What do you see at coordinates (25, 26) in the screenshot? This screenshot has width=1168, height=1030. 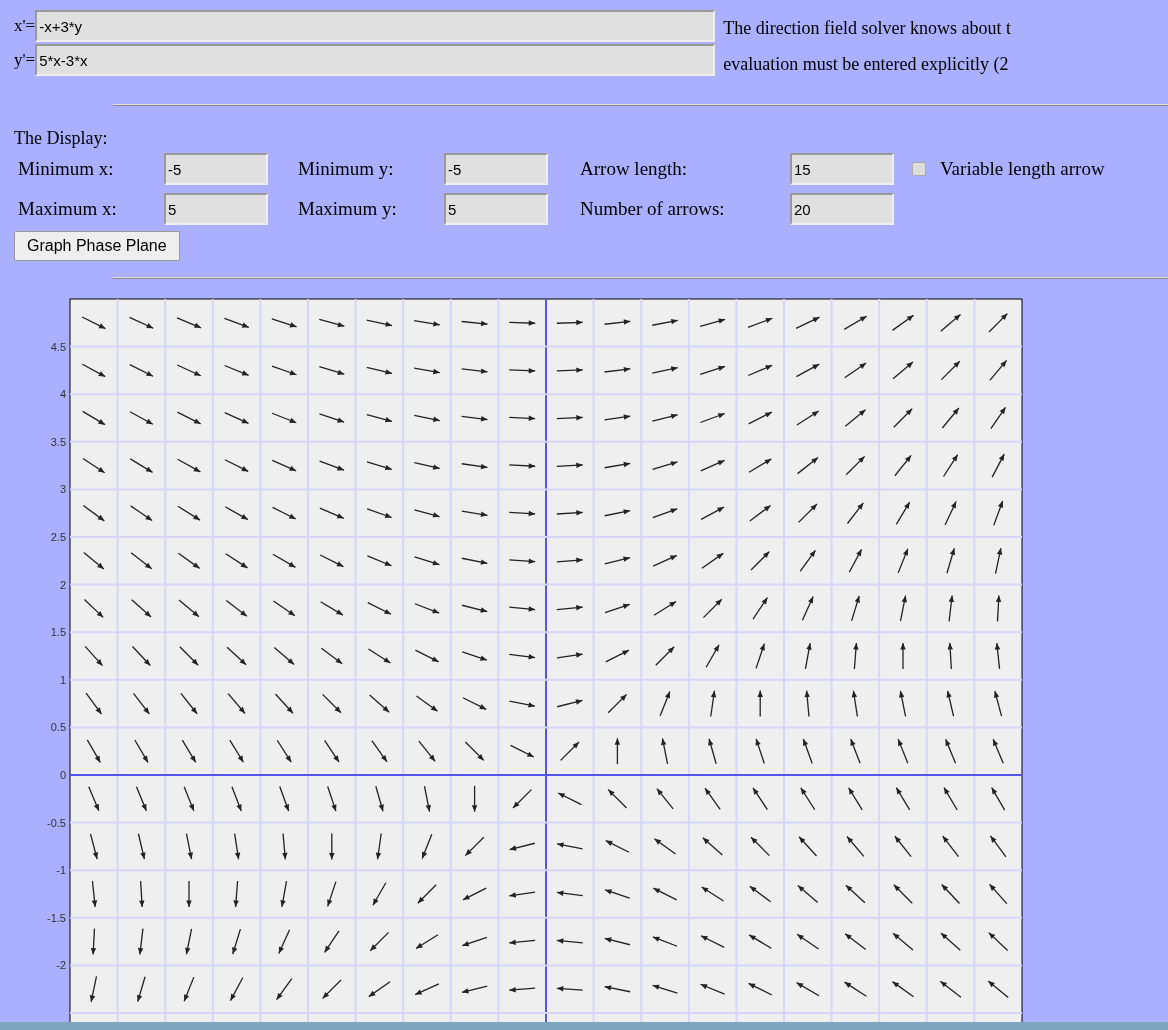 I see `equation-label: x'=` at bounding box center [25, 26].